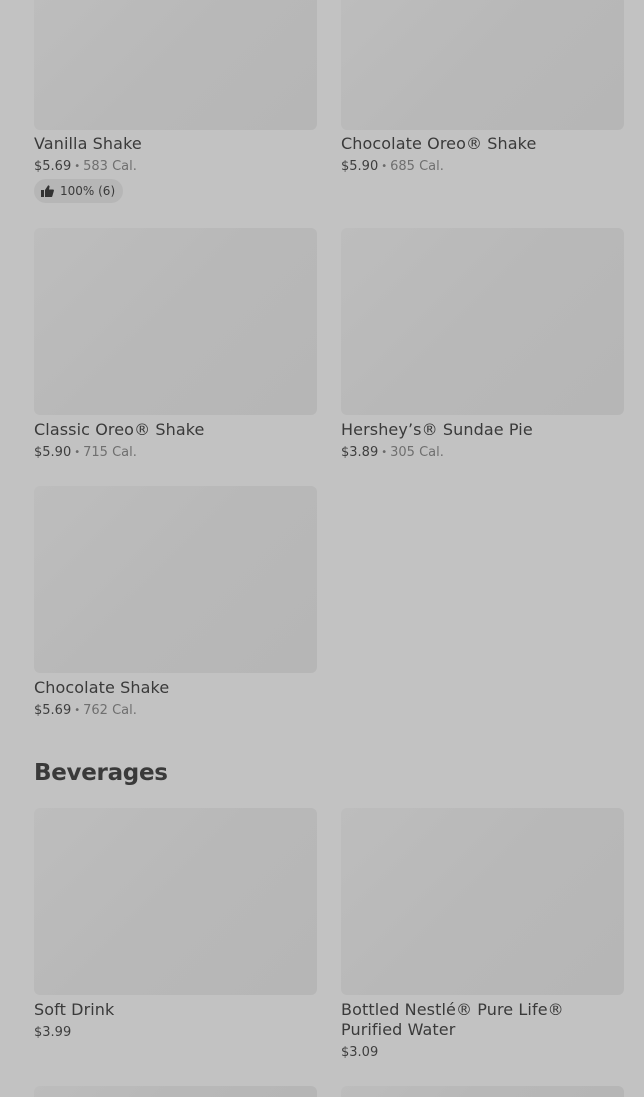 The height and width of the screenshot is (1097, 644). Describe the element at coordinates (360, 452) in the screenshot. I see `menu-item-price: $3.89` at that location.